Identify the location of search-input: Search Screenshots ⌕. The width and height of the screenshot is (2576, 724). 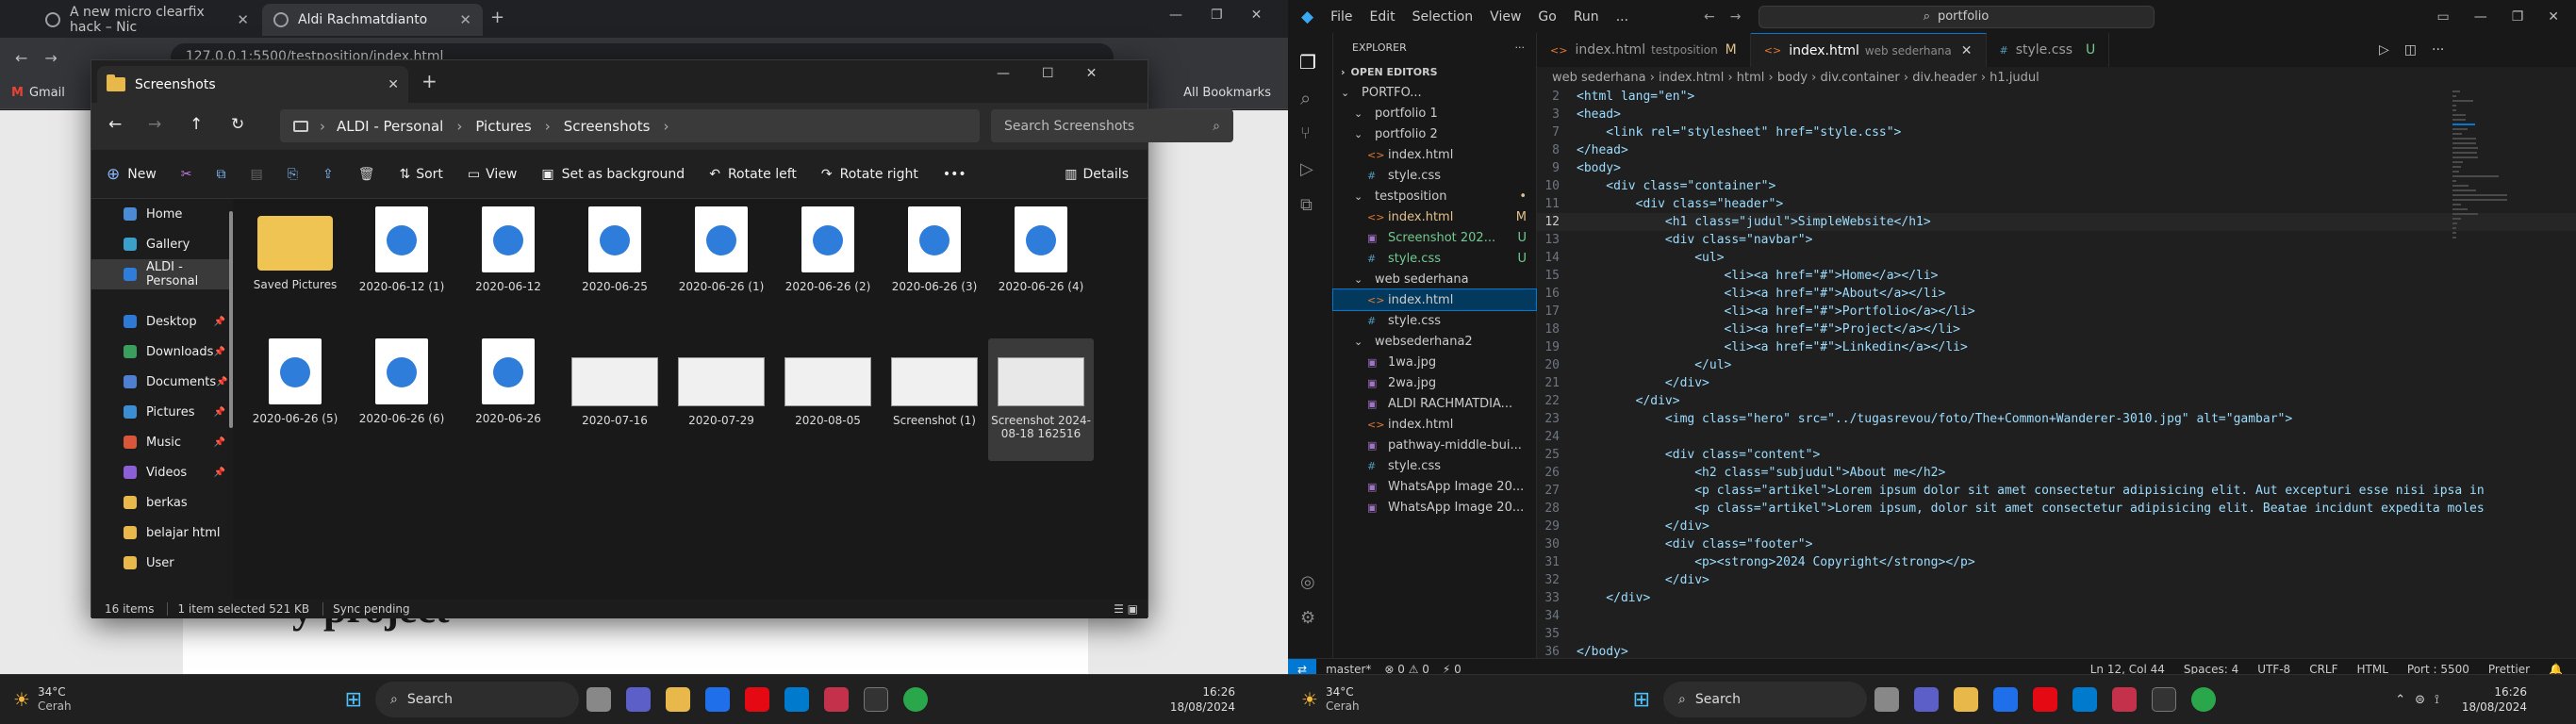
(1112, 125).